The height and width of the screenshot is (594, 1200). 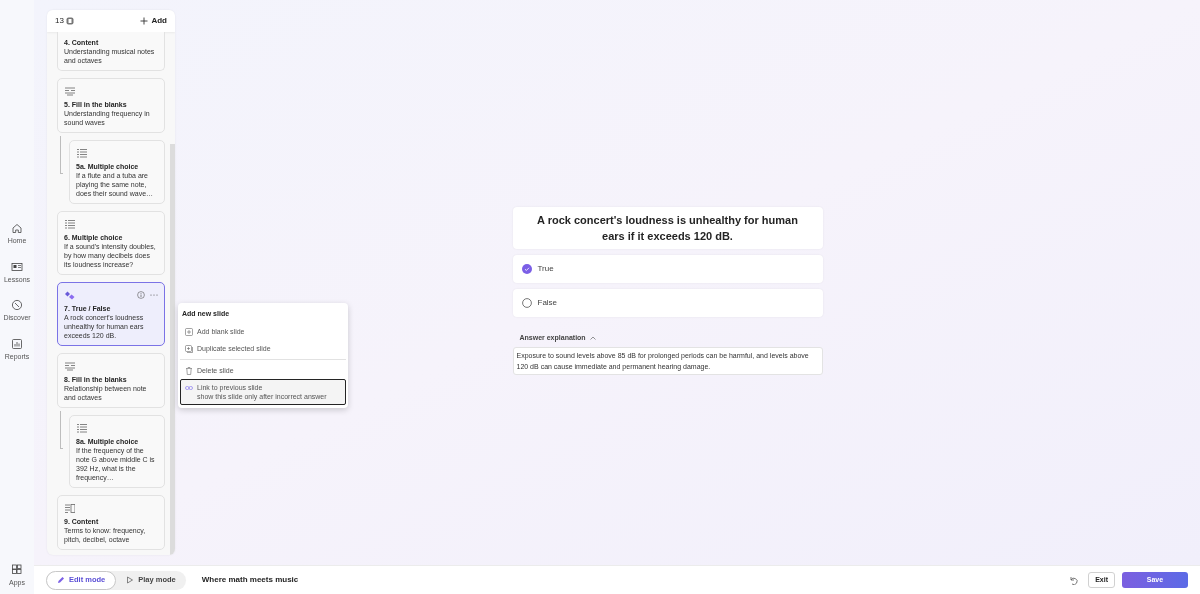 I want to click on add-slide-icon, so click(x=189, y=331).